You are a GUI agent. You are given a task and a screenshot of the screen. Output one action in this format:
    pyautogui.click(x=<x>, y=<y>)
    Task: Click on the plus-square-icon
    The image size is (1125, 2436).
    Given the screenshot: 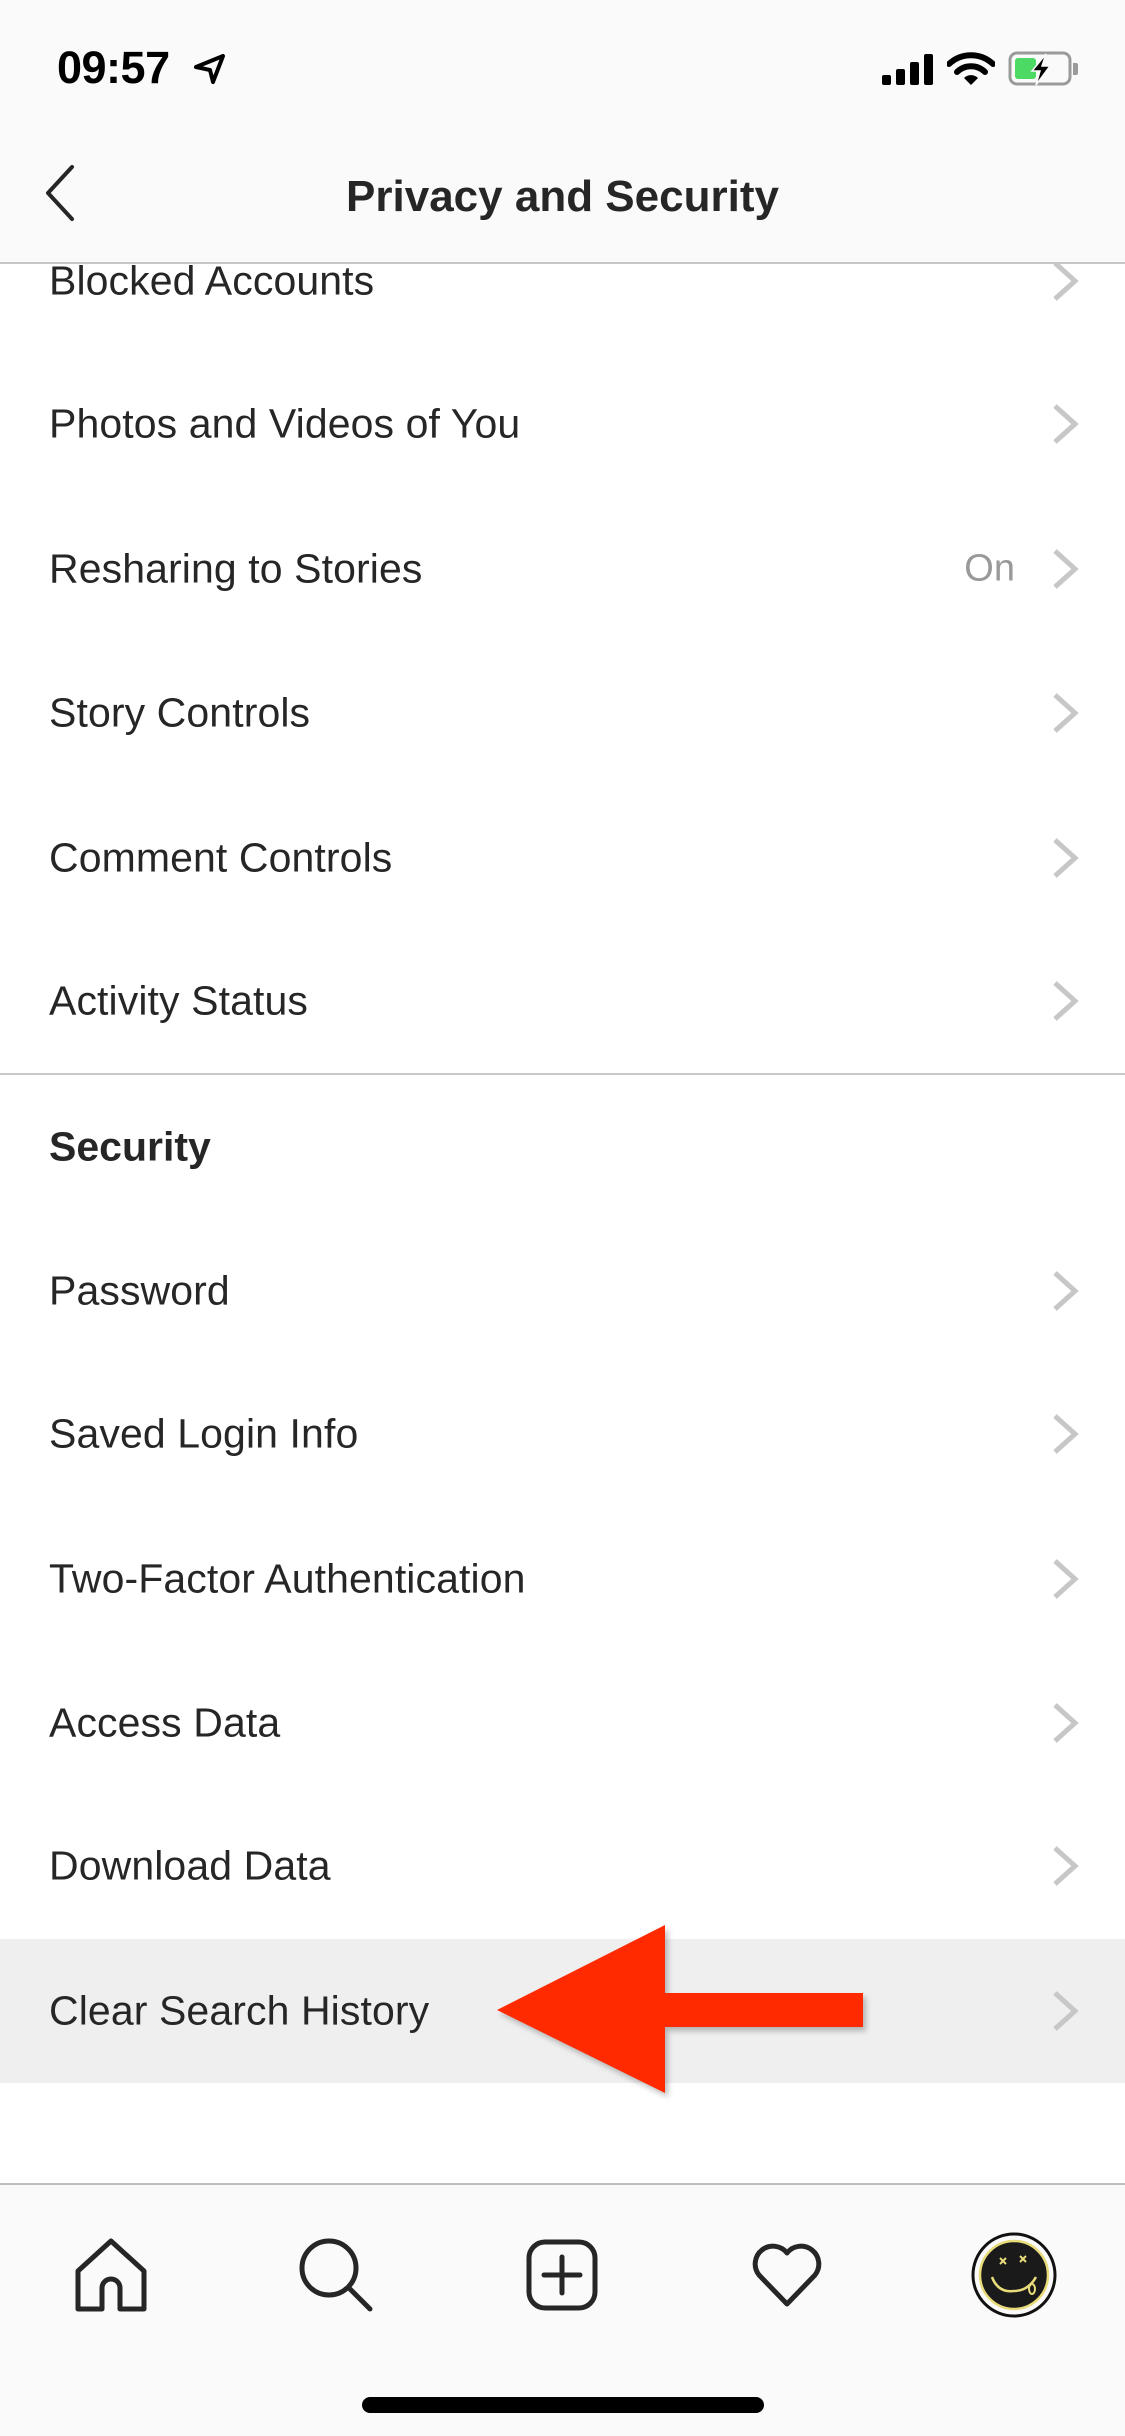 What is the action you would take?
    pyautogui.click(x=562, y=2275)
    